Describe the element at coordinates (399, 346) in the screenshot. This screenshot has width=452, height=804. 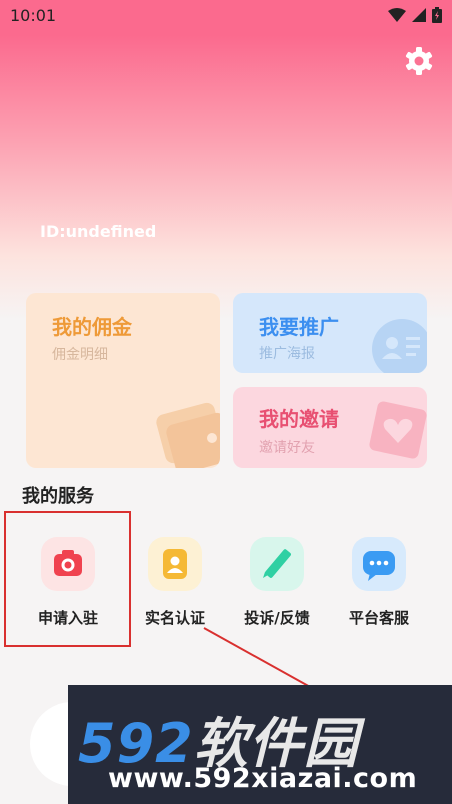
I see `id-card-icon` at that location.